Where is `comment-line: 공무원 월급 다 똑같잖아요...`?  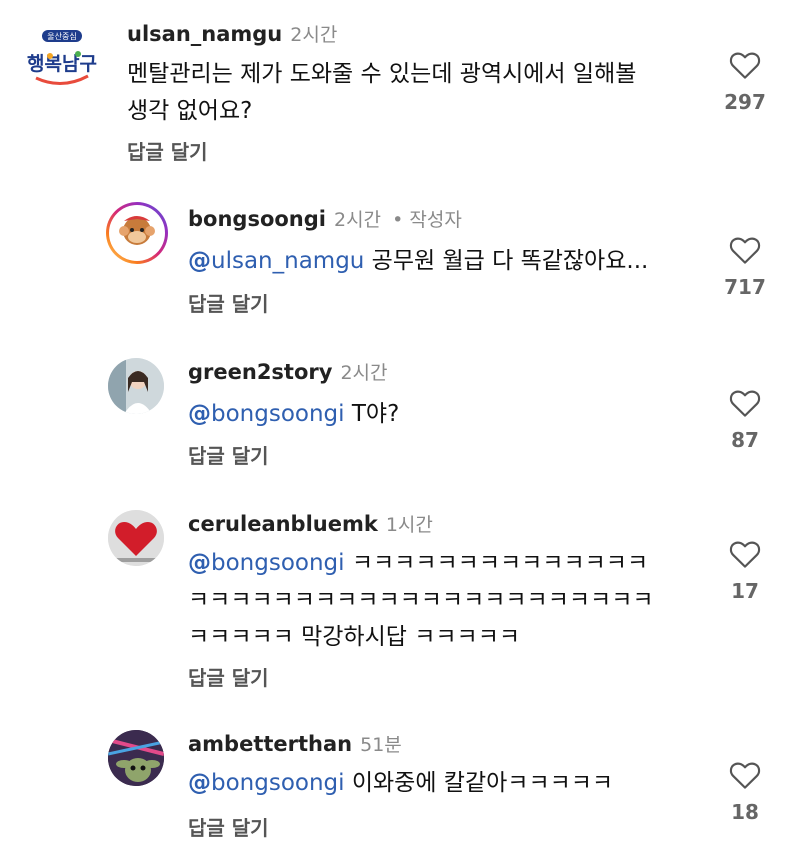 comment-line: 공무원 월급 다 똑같잖아요... is located at coordinates (506, 261).